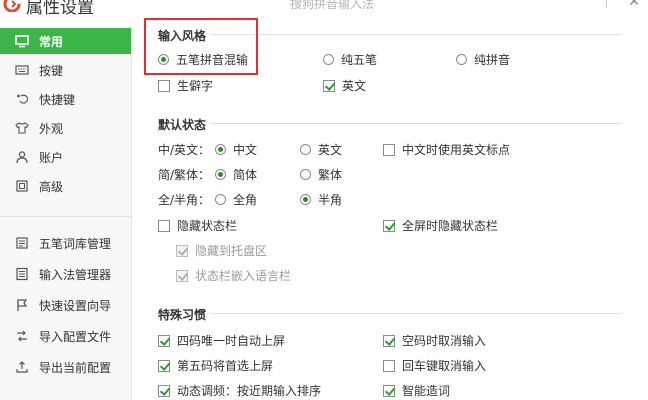 The width and height of the screenshot is (648, 400). I want to click on checkbox-label: 中文时使用英文标点, so click(456, 150).